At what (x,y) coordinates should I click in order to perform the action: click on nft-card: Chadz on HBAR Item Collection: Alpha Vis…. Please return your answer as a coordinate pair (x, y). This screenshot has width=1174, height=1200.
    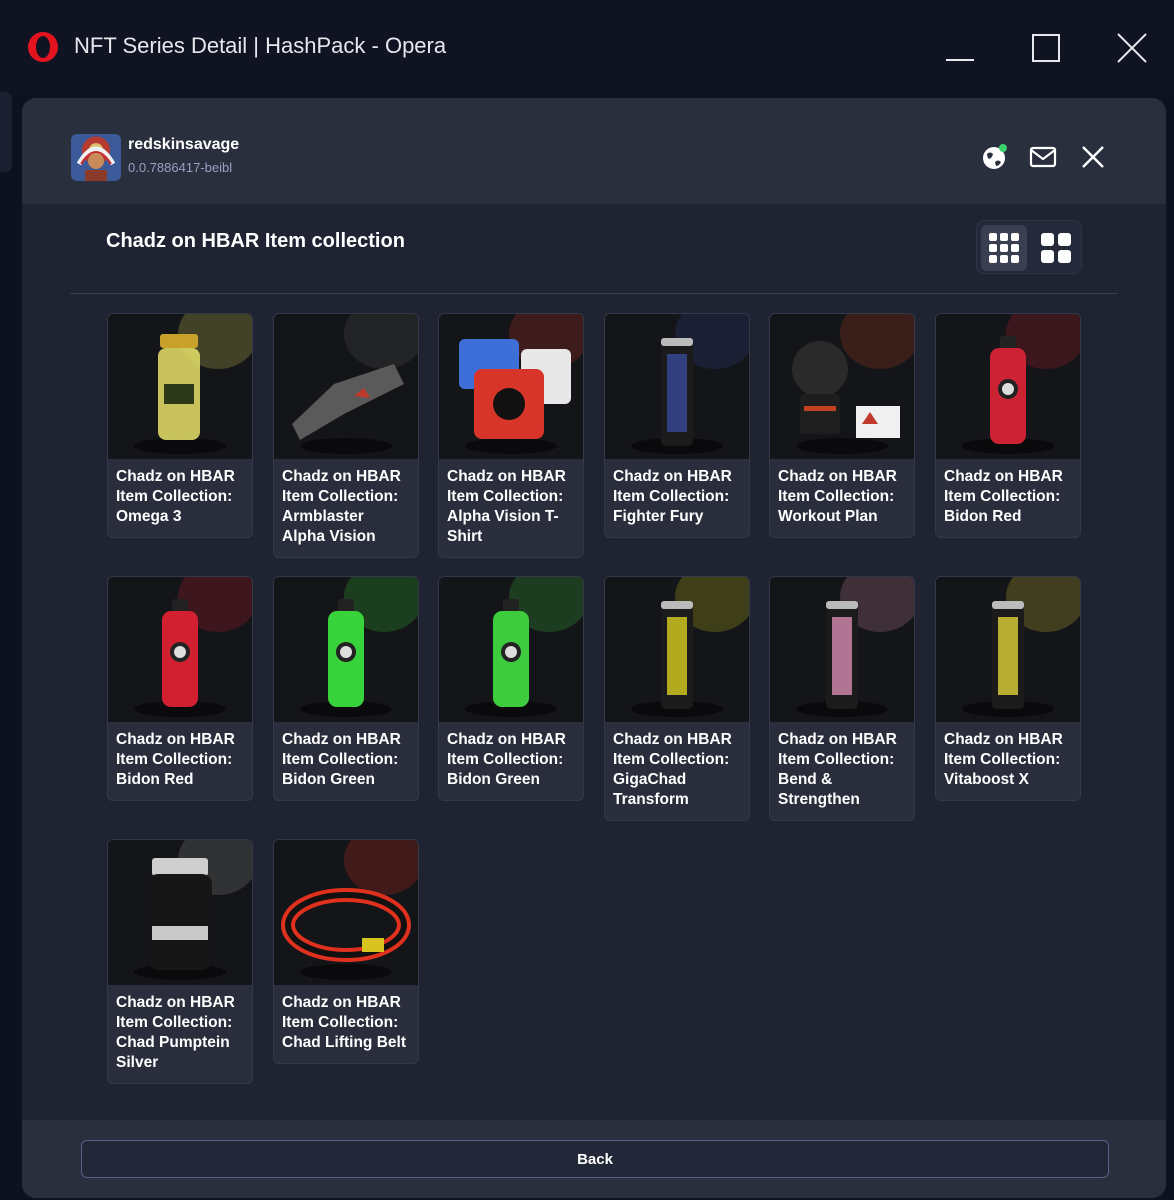
    Looking at the image, I should click on (511, 435).